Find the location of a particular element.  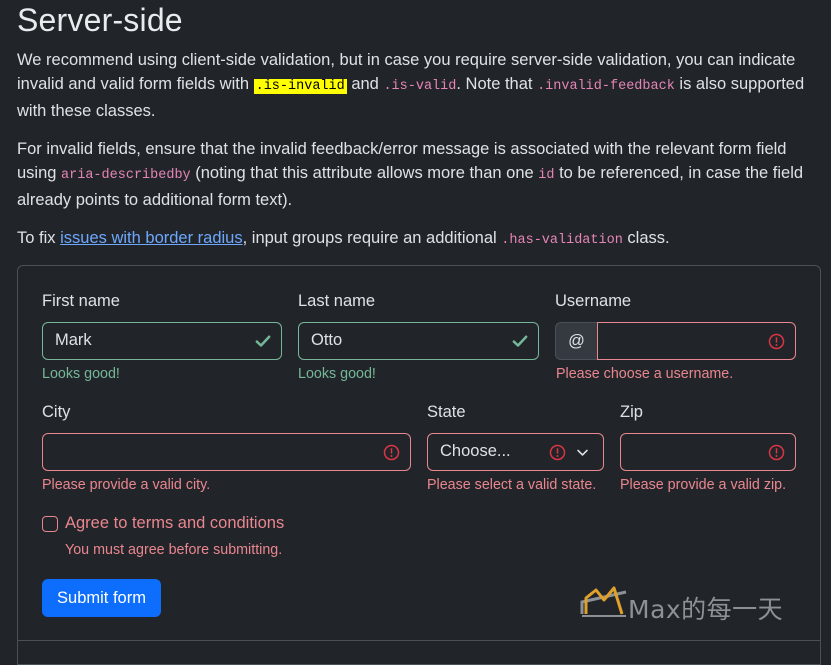

code-id: id is located at coordinates (546, 175).